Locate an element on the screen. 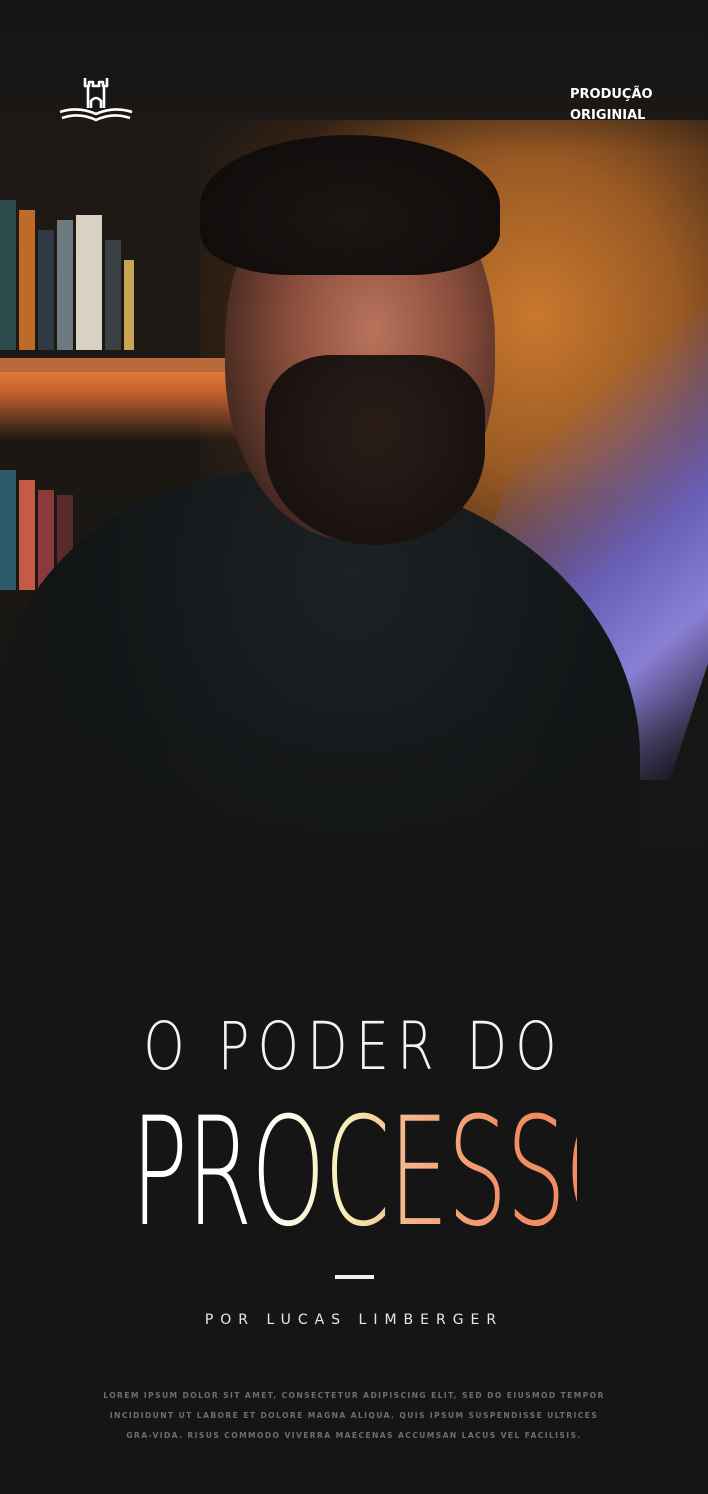  divider is located at coordinates (354, 1277).